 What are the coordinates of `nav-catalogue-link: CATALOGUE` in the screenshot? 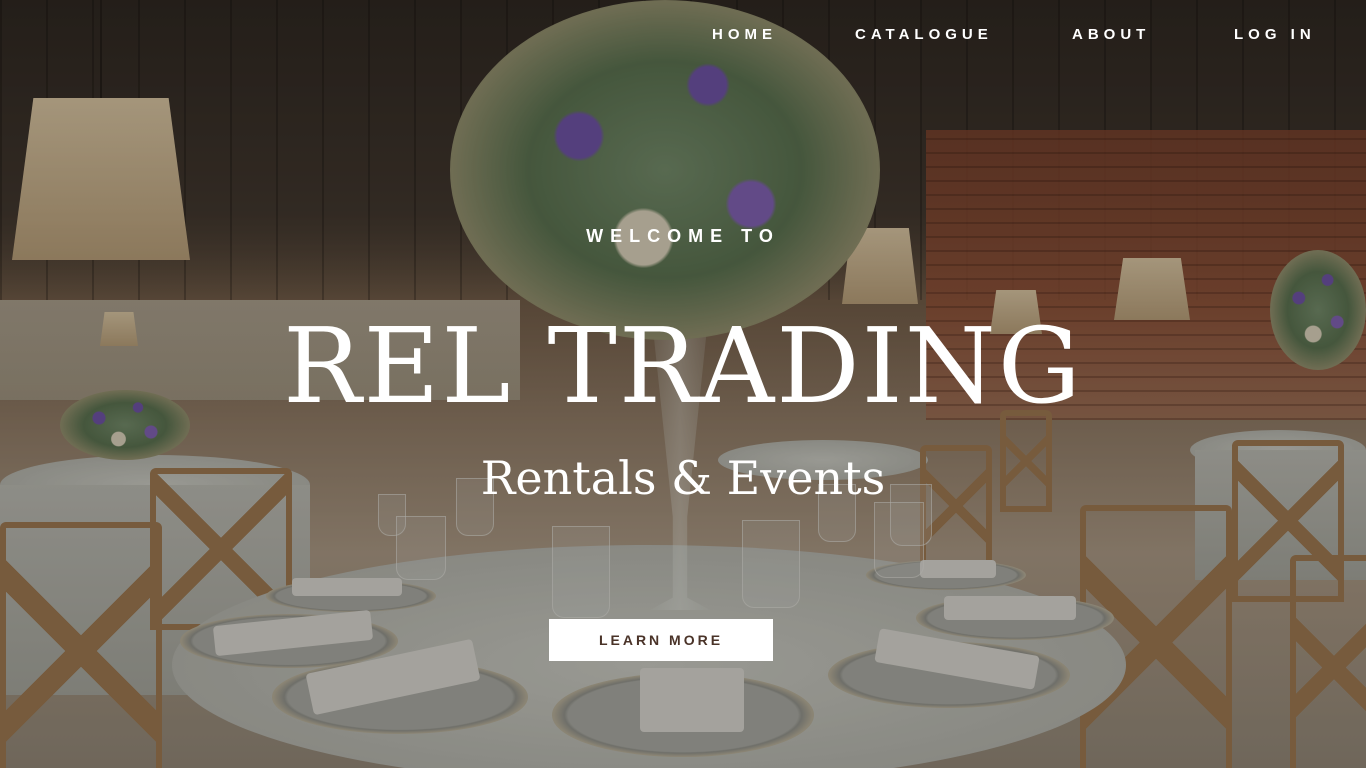 It's located at (924, 35).